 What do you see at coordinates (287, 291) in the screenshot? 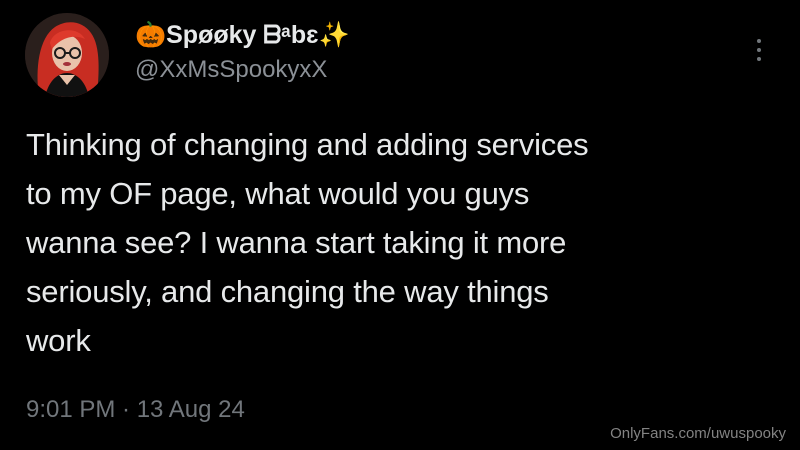
I see `tweet-text-line: seriously, and changing the way things` at bounding box center [287, 291].